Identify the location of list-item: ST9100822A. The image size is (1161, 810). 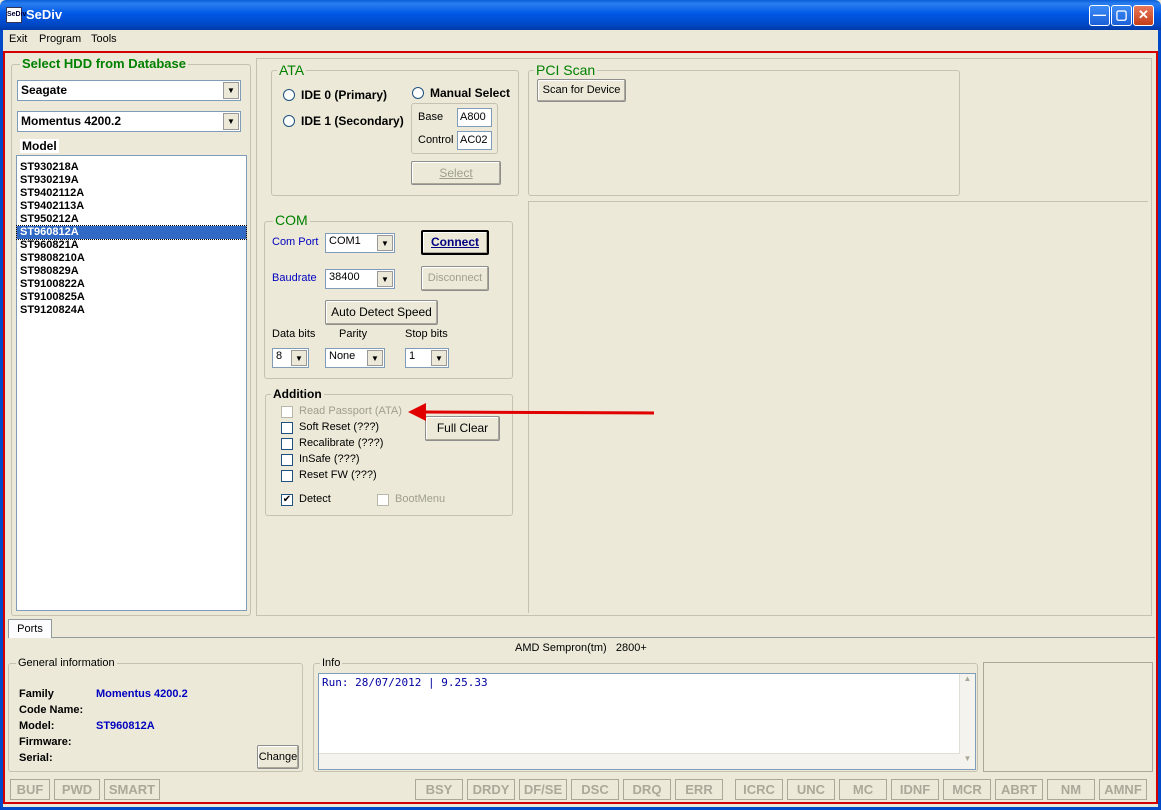
(131, 284).